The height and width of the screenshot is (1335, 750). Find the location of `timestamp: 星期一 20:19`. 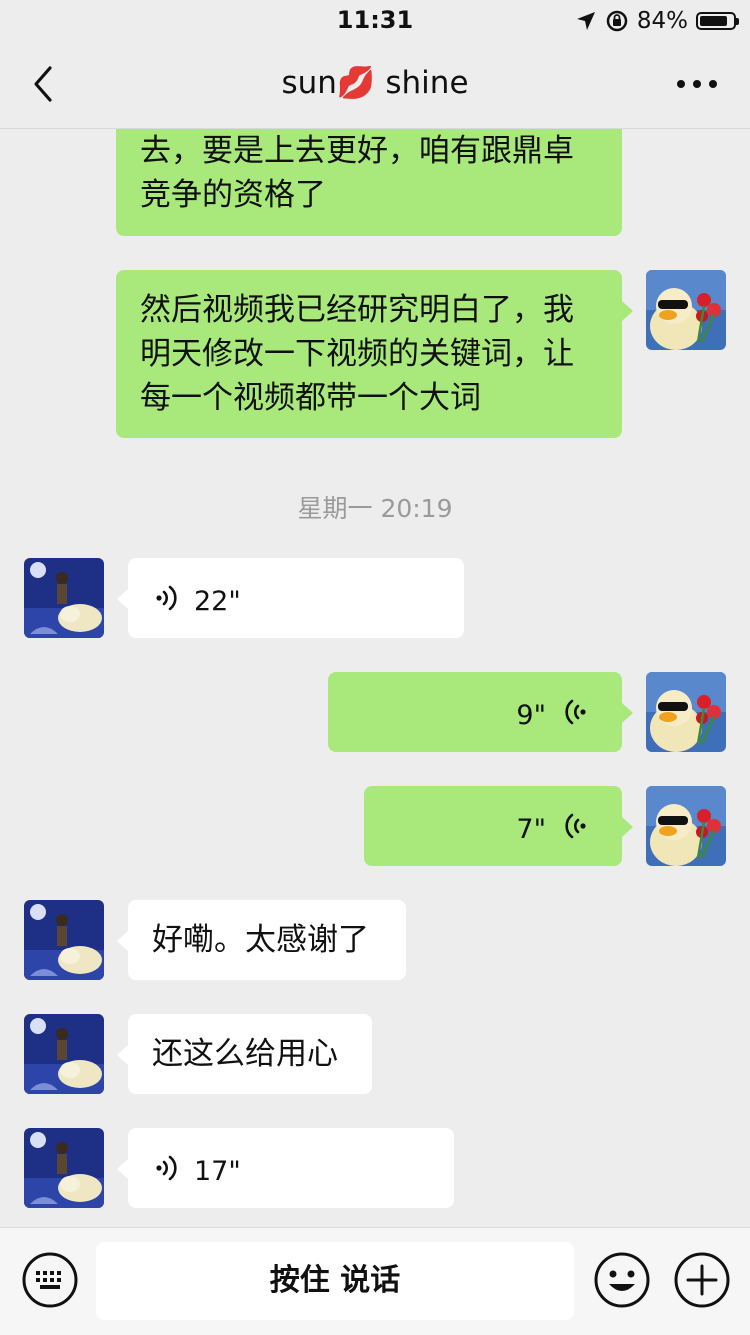

timestamp: 星期一 20:19 is located at coordinates (375, 508).